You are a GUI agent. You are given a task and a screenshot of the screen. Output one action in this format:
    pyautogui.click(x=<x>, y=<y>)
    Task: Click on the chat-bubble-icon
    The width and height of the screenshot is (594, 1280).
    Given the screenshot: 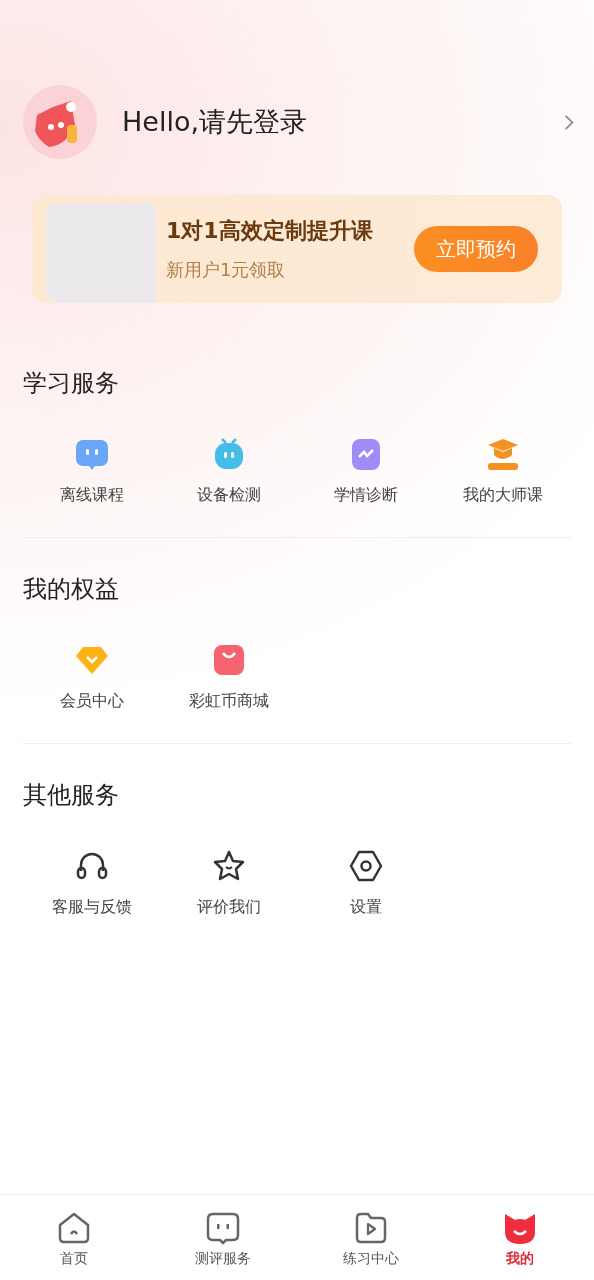 What is the action you would take?
    pyautogui.click(x=91, y=454)
    